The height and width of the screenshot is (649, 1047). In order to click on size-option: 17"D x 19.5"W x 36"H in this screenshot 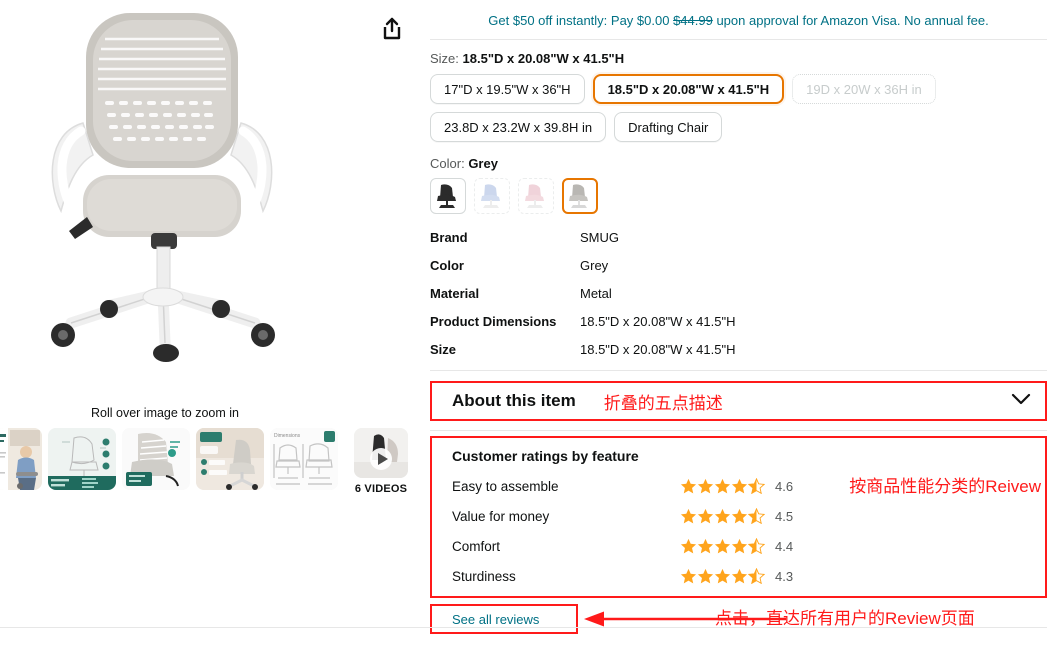, I will do `click(507, 89)`.